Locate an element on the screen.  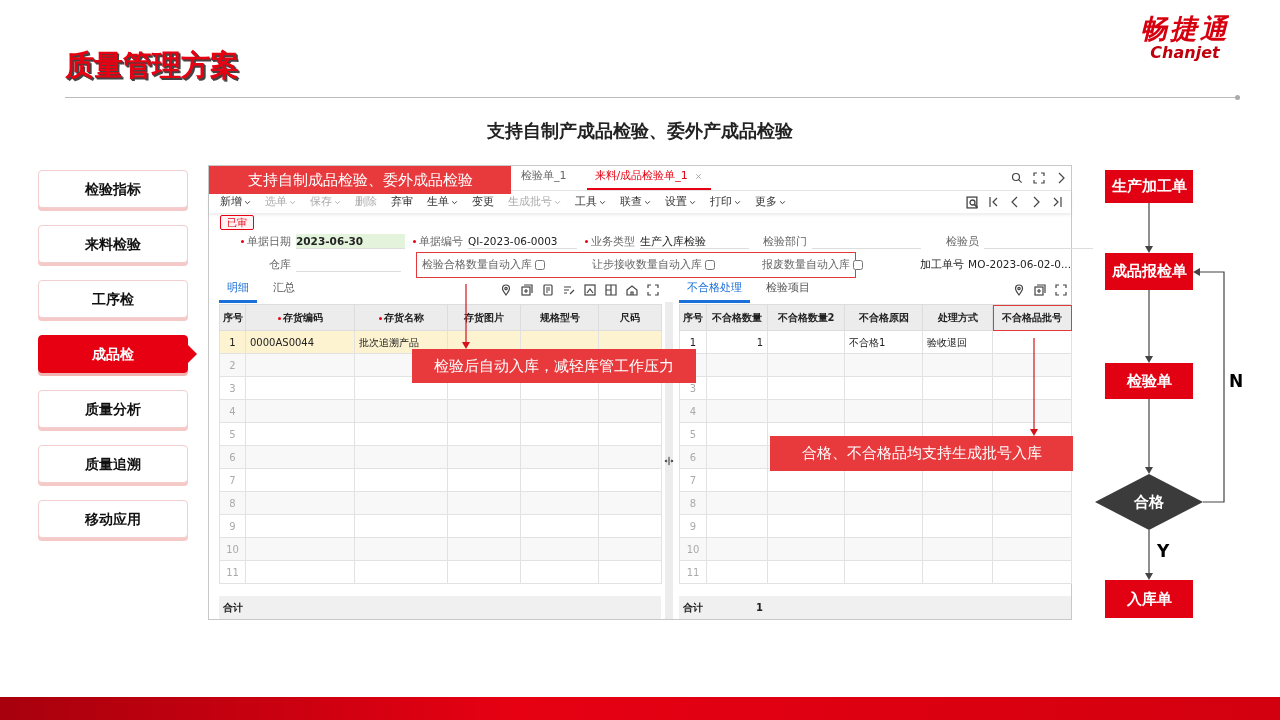
row-number: 10 is located at coordinates (693, 549).